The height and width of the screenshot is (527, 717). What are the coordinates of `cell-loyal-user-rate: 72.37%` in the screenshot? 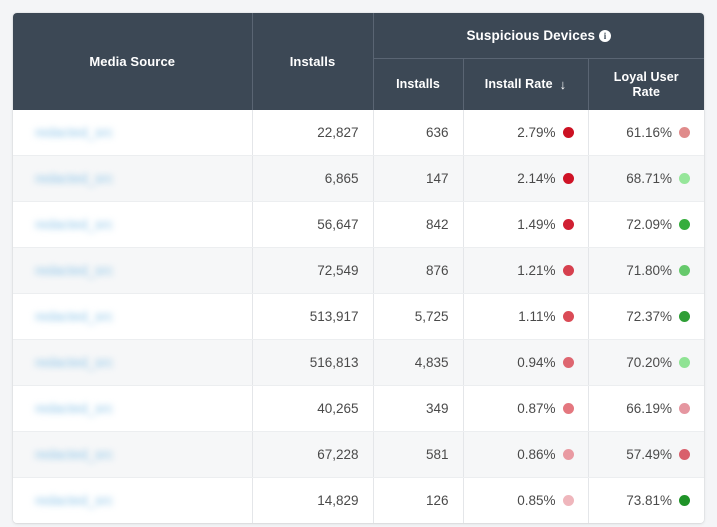 It's located at (645, 316).